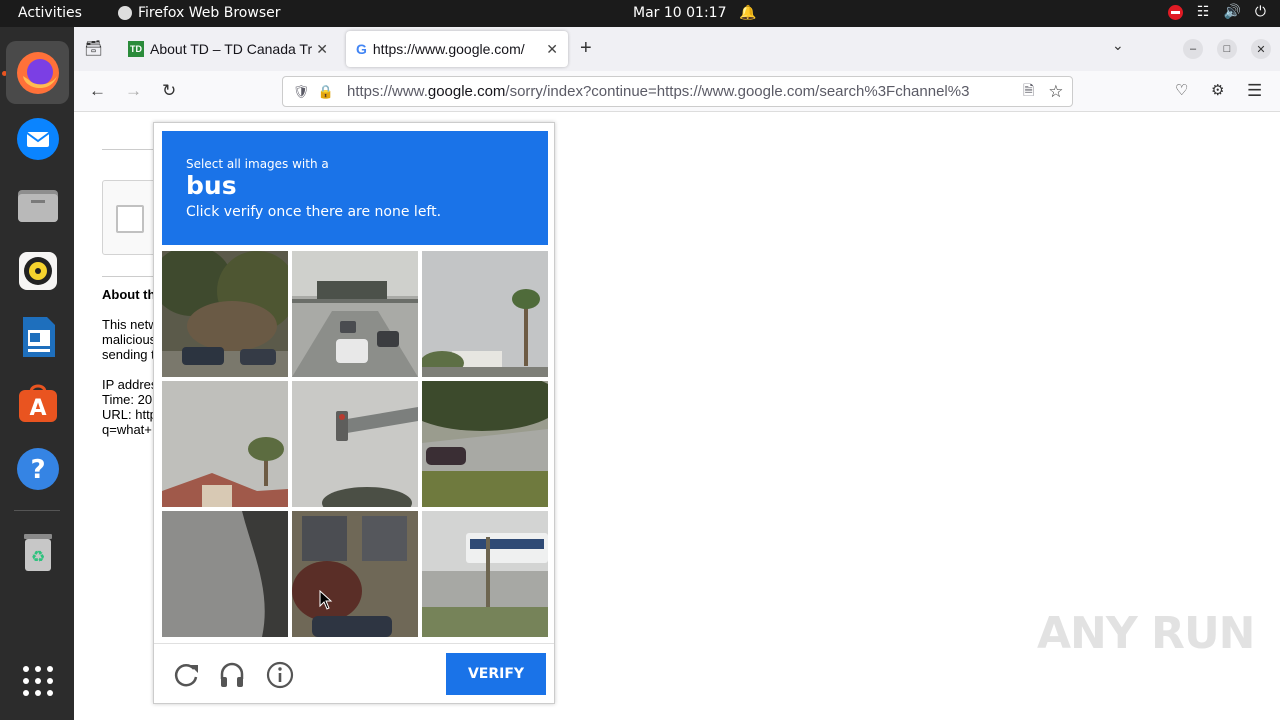  I want to click on td-favicon-icon: TD, so click(136, 49).